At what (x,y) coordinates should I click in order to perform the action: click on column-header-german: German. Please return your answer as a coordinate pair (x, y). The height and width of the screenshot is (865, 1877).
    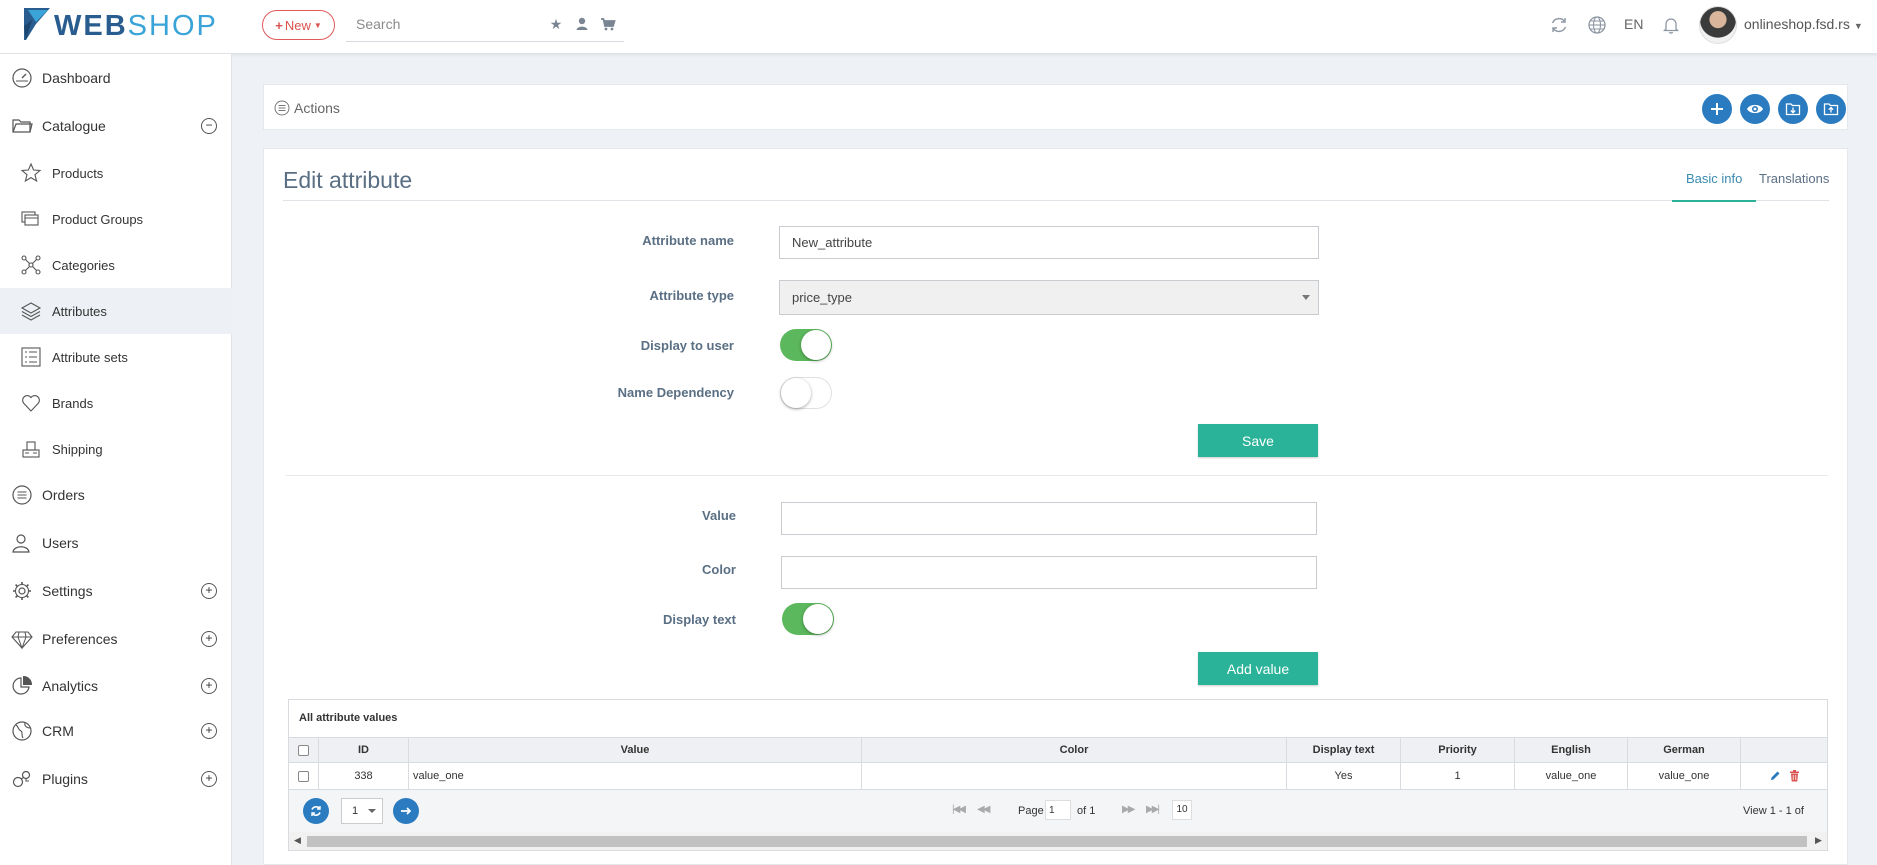
    Looking at the image, I should click on (1684, 750).